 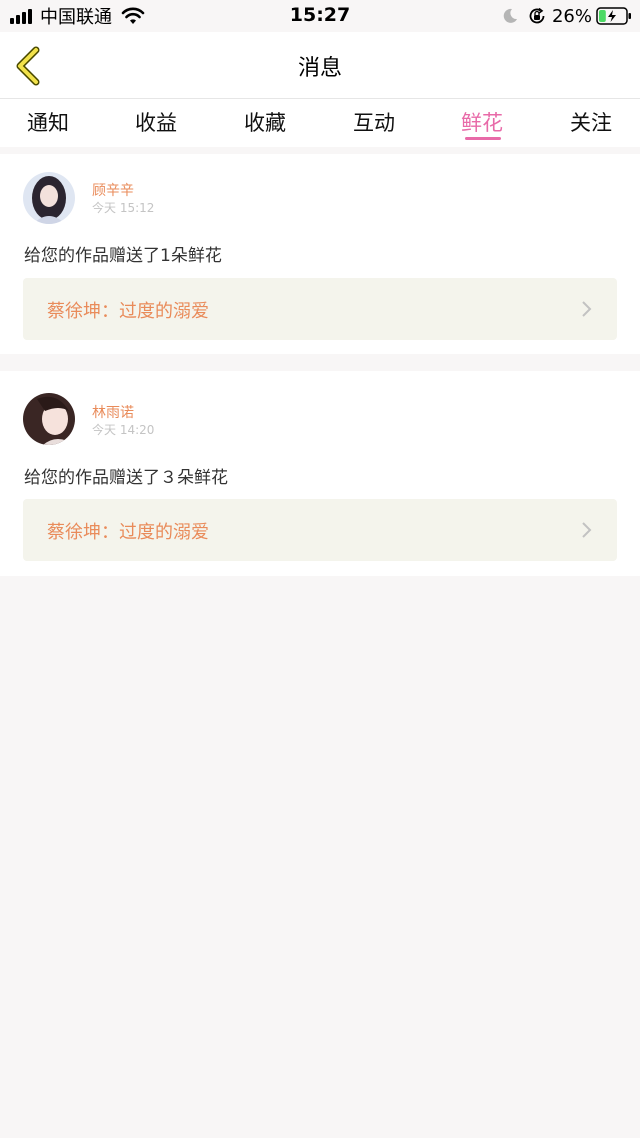 What do you see at coordinates (113, 412) in the screenshot?
I see `username: 林雨诺` at bounding box center [113, 412].